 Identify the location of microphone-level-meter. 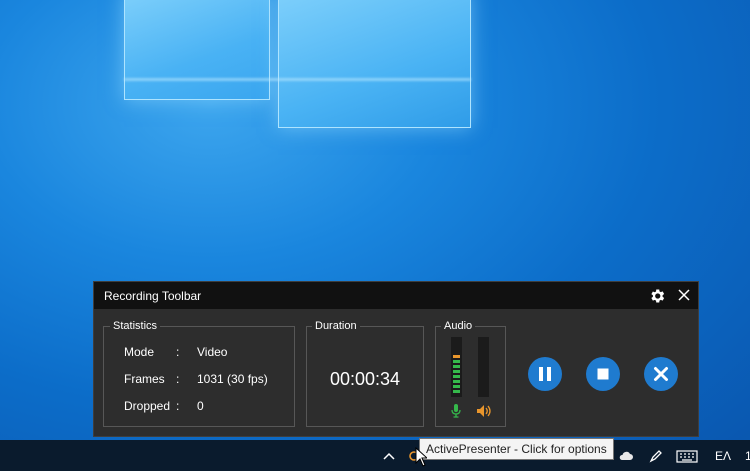
(456, 367).